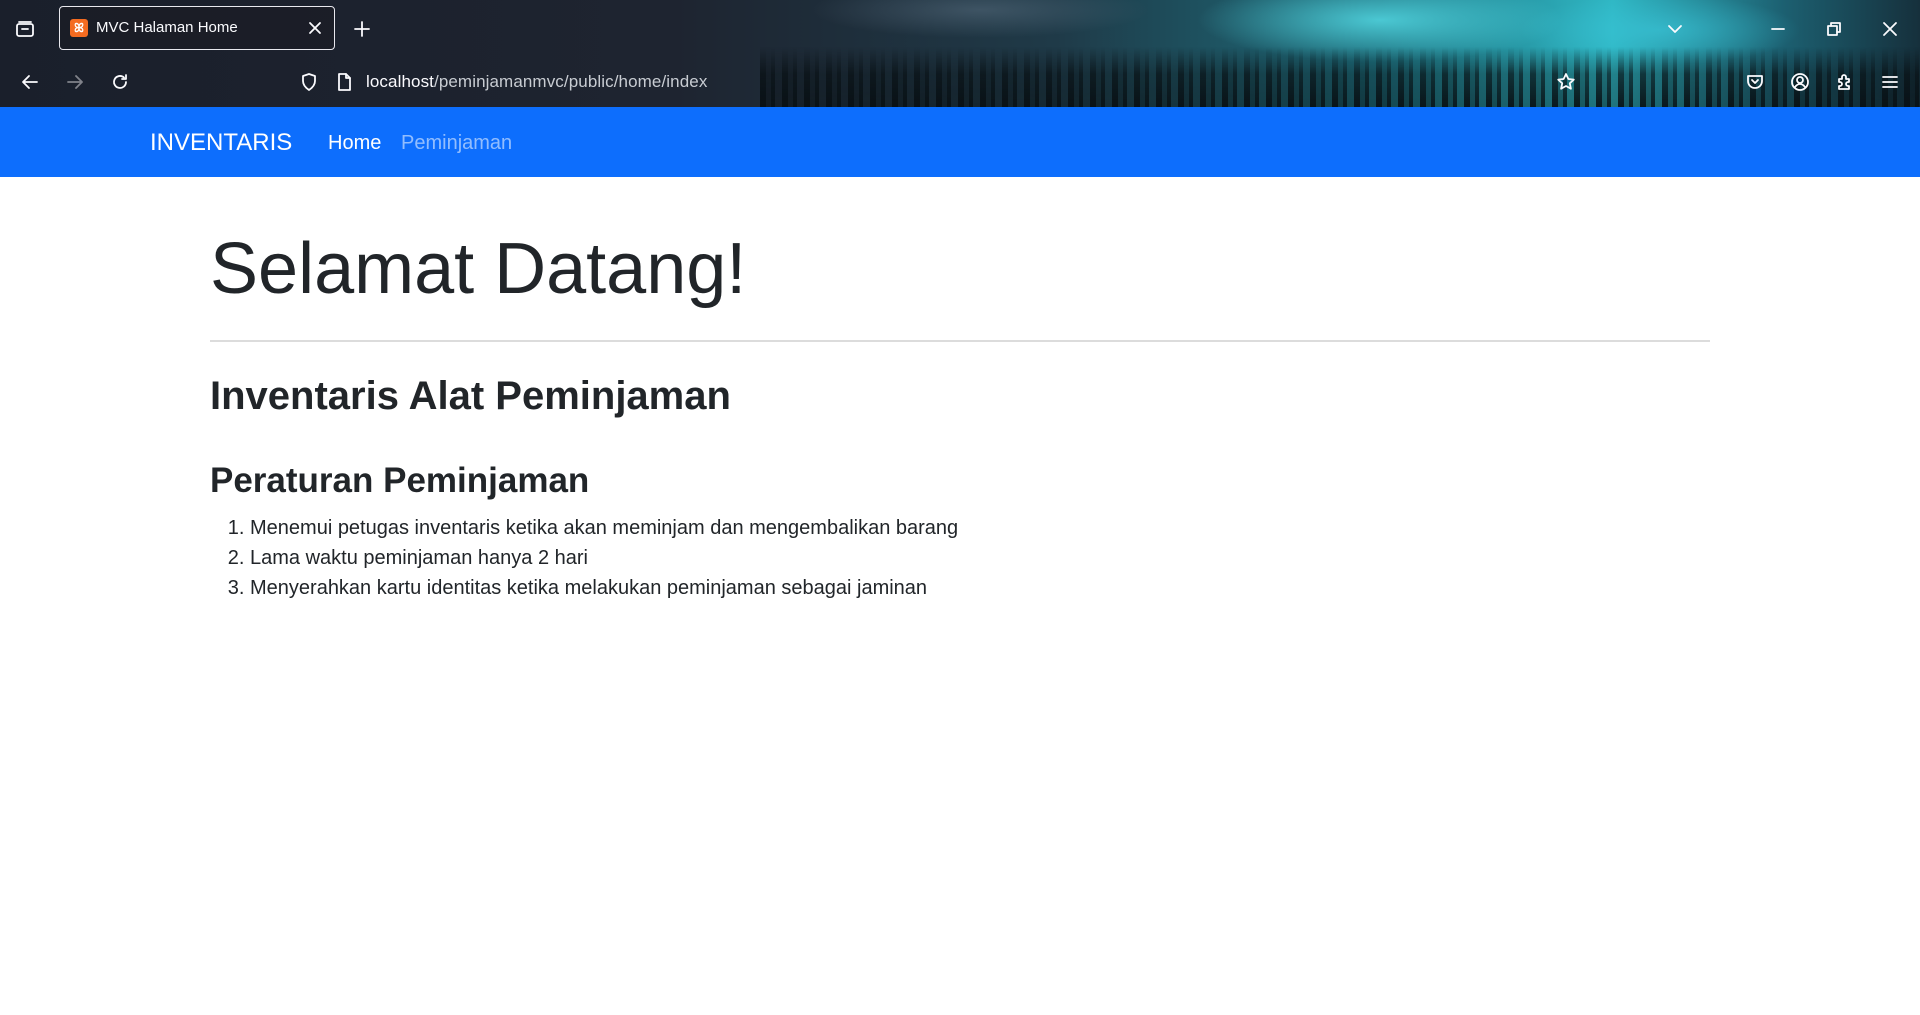 The image size is (1920, 1015). What do you see at coordinates (1675, 29) in the screenshot?
I see `chevron-down-icon` at bounding box center [1675, 29].